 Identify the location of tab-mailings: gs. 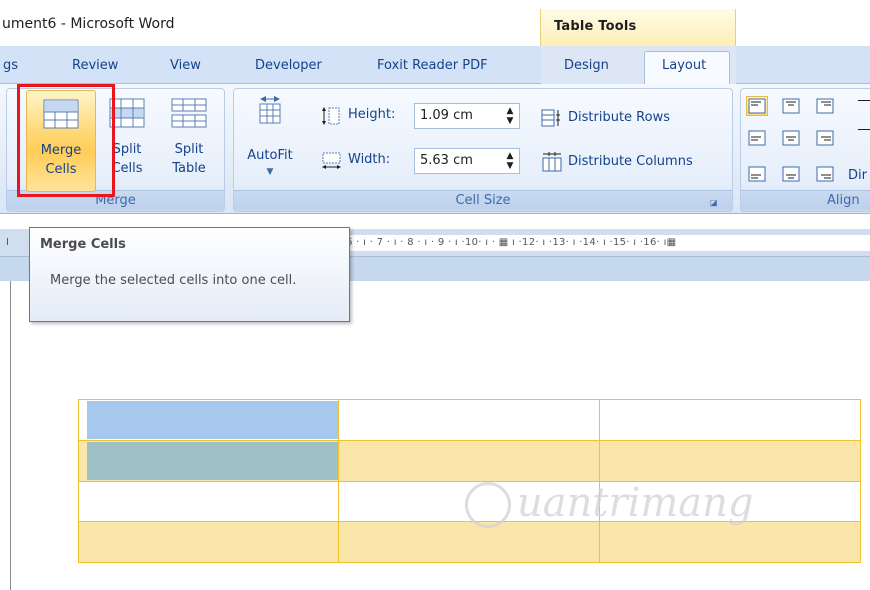
(10, 65).